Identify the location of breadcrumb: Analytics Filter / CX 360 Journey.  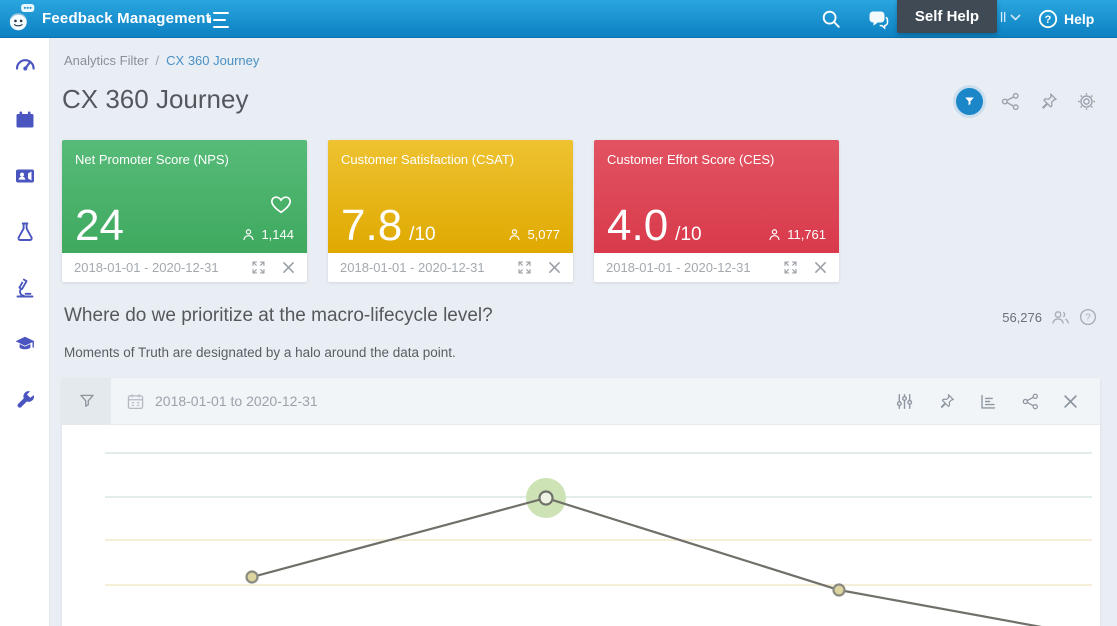
(161, 60).